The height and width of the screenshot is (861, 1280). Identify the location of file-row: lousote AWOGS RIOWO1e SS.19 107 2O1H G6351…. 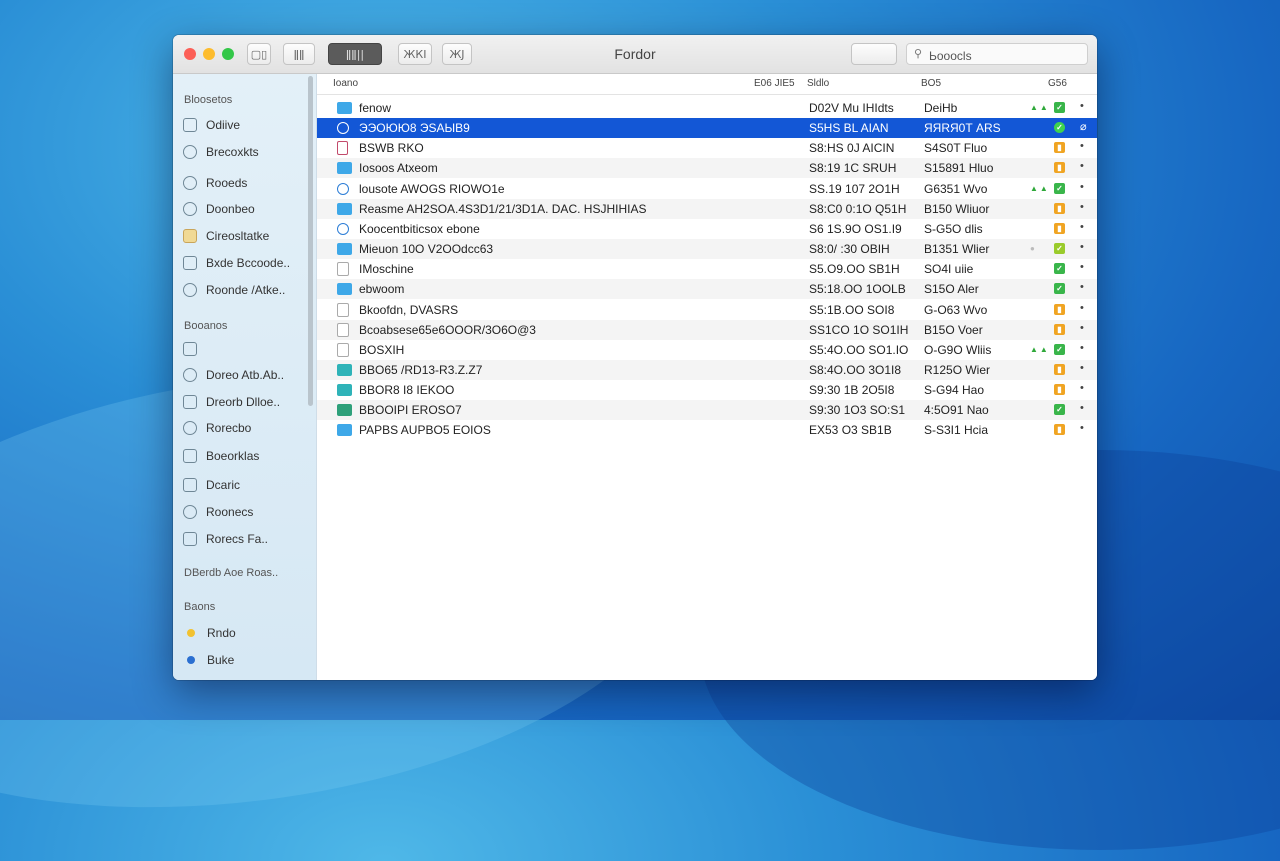
(707, 189).